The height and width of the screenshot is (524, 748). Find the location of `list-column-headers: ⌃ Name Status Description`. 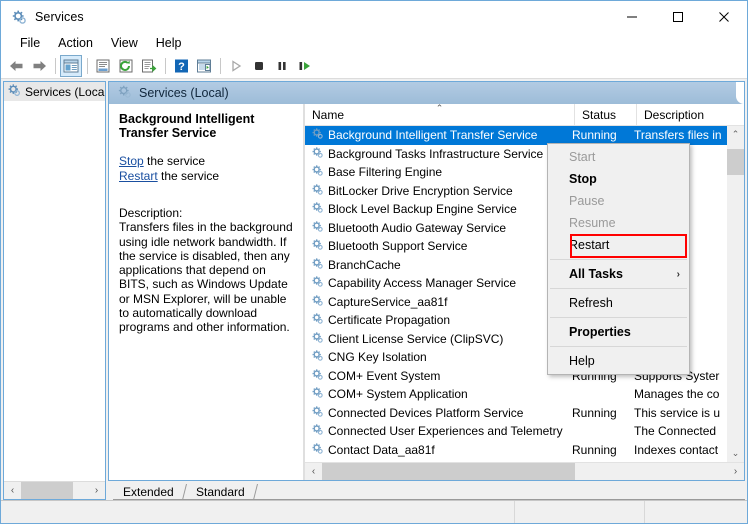

list-column-headers: ⌃ Name Status Description is located at coordinates (524, 115).